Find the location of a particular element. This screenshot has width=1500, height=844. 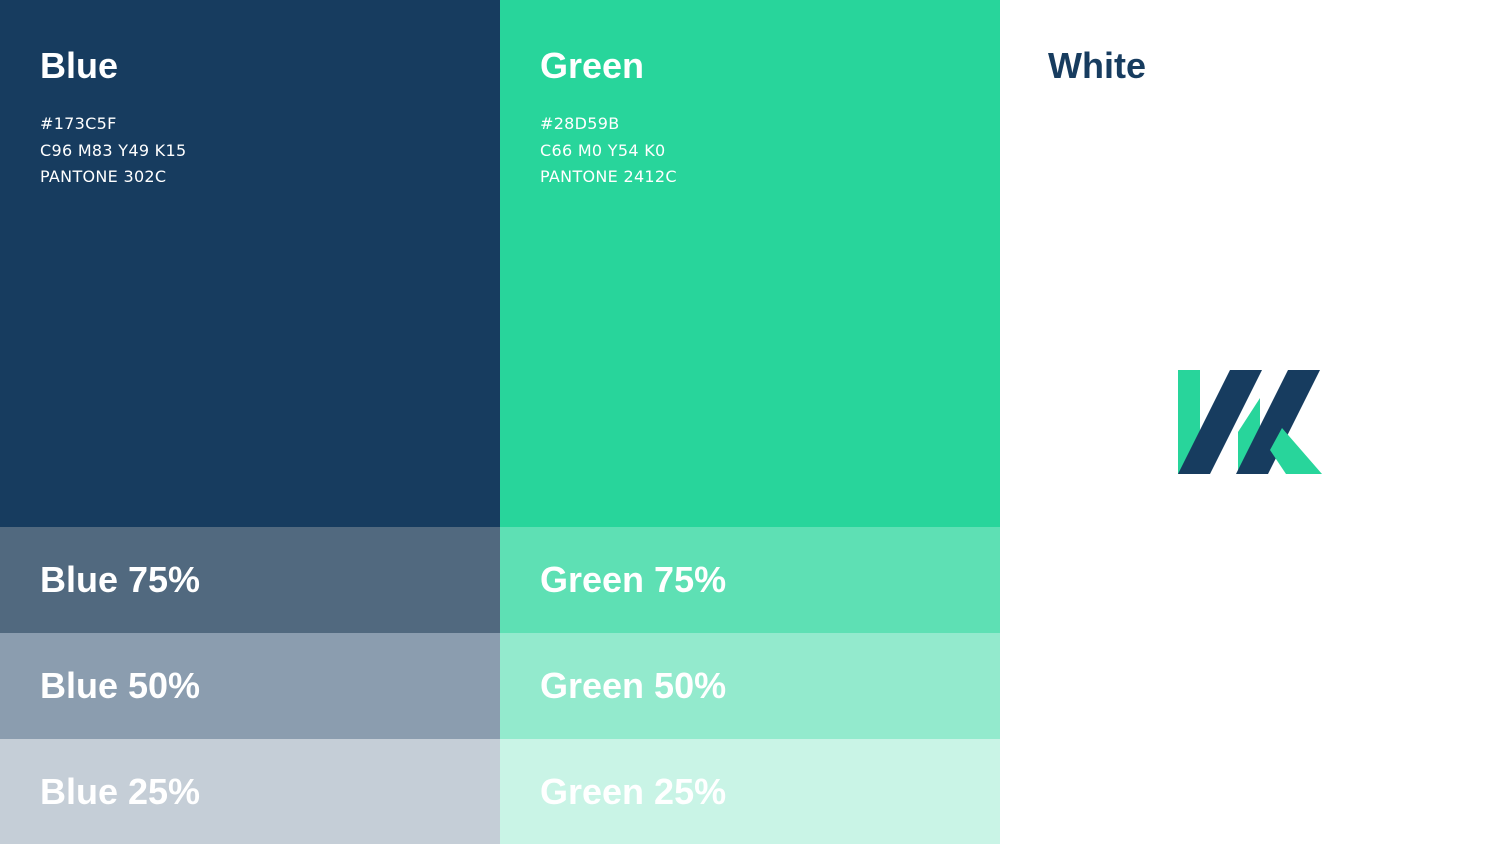

blue-cmyk: C96 M83 Y49 K15 is located at coordinates (113, 150).